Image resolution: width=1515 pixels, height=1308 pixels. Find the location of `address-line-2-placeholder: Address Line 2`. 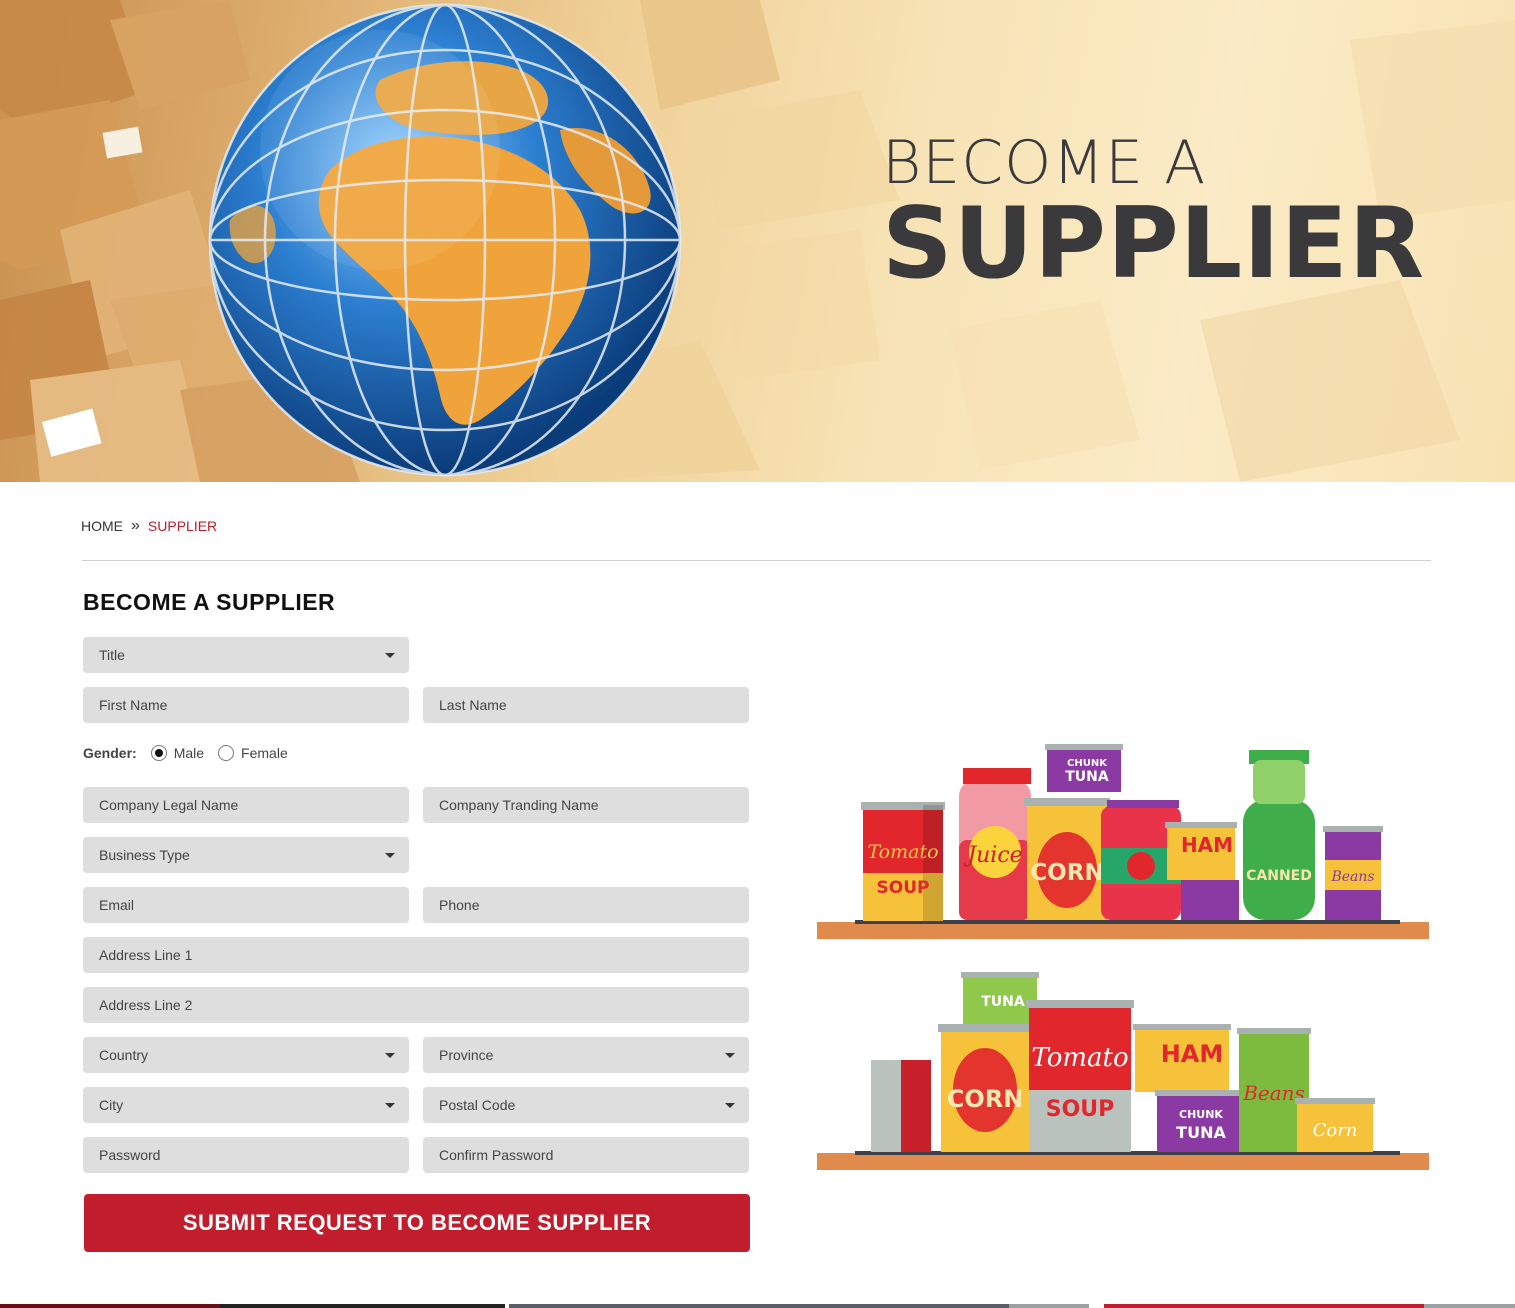

address-line-2-placeholder: Address Line 2 is located at coordinates (146, 1005).